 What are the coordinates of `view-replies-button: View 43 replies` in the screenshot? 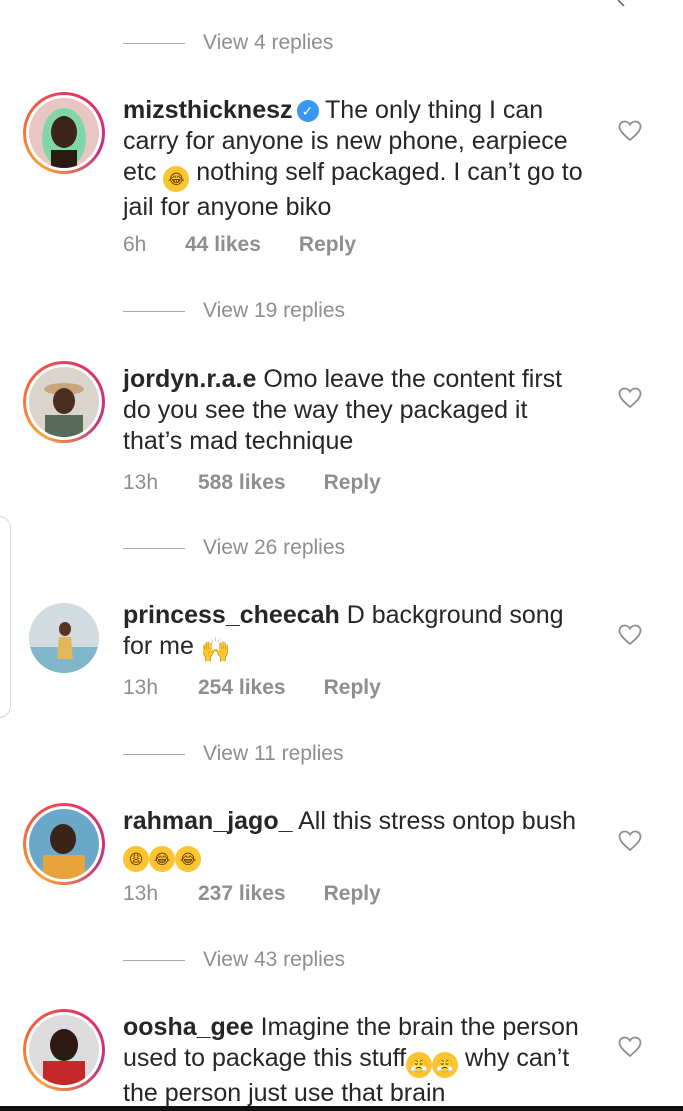 It's located at (234, 960).